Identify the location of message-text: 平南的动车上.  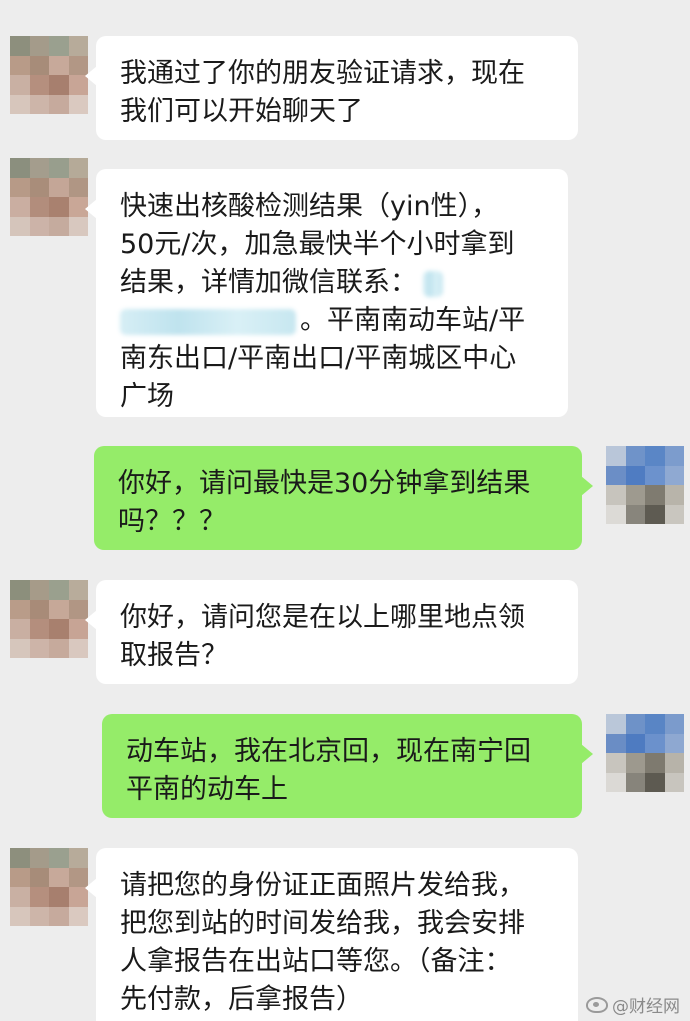
(207, 789).